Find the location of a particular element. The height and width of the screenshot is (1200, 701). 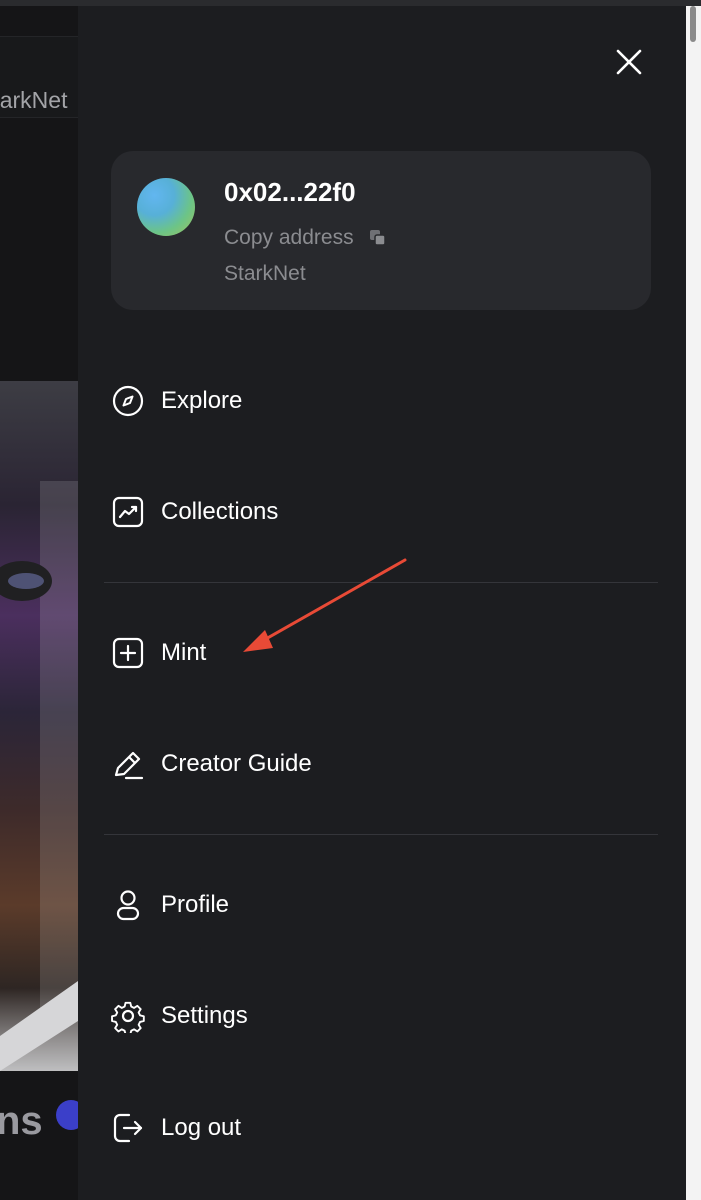

menu-item-label: Explore is located at coordinates (202, 400).